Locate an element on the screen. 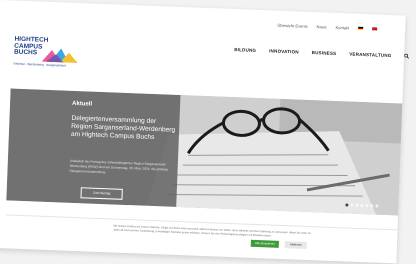  nav-item-innovation: INNOVATION is located at coordinates (284, 51).